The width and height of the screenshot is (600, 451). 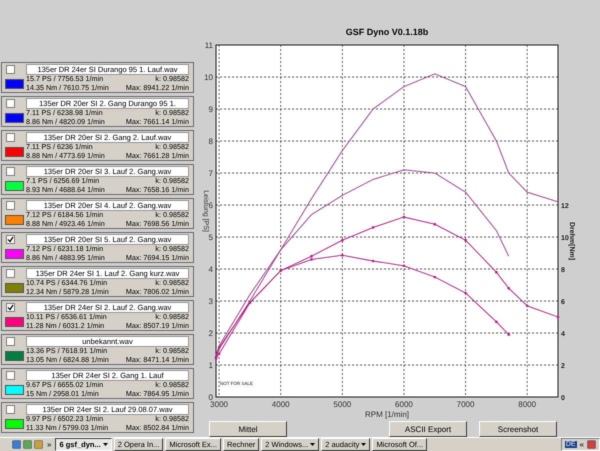 What do you see at coordinates (210, 333) in the screenshot?
I see `axis-tick-label: 2` at bounding box center [210, 333].